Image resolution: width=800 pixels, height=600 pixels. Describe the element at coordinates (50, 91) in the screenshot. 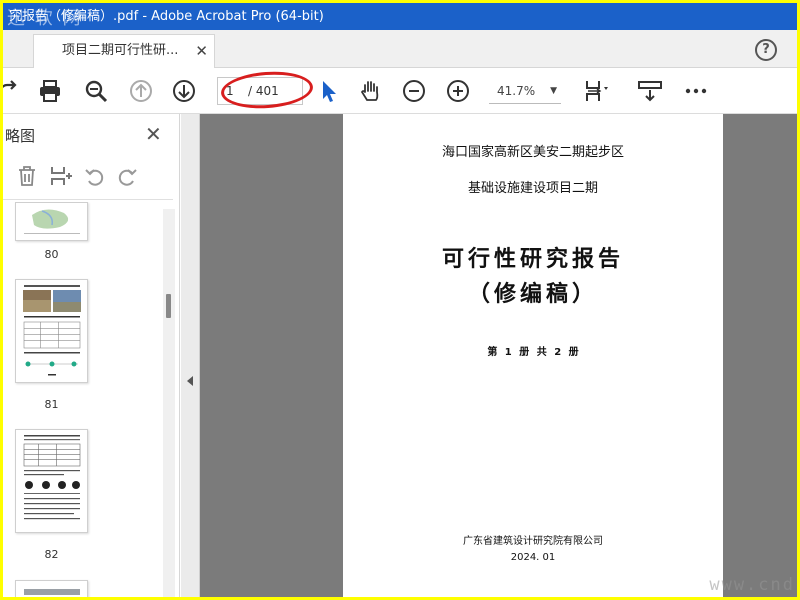

I see `print-icon` at that location.